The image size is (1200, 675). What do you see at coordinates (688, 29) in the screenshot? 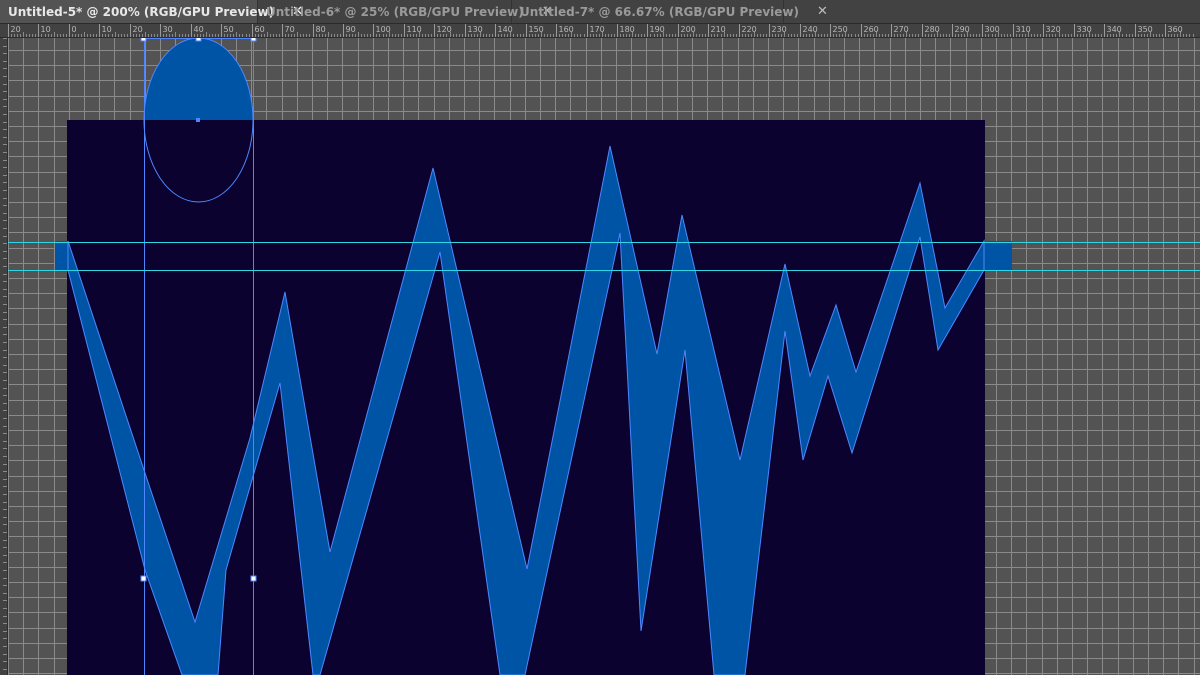
I see `ruler-tick-label: 200` at bounding box center [688, 29].